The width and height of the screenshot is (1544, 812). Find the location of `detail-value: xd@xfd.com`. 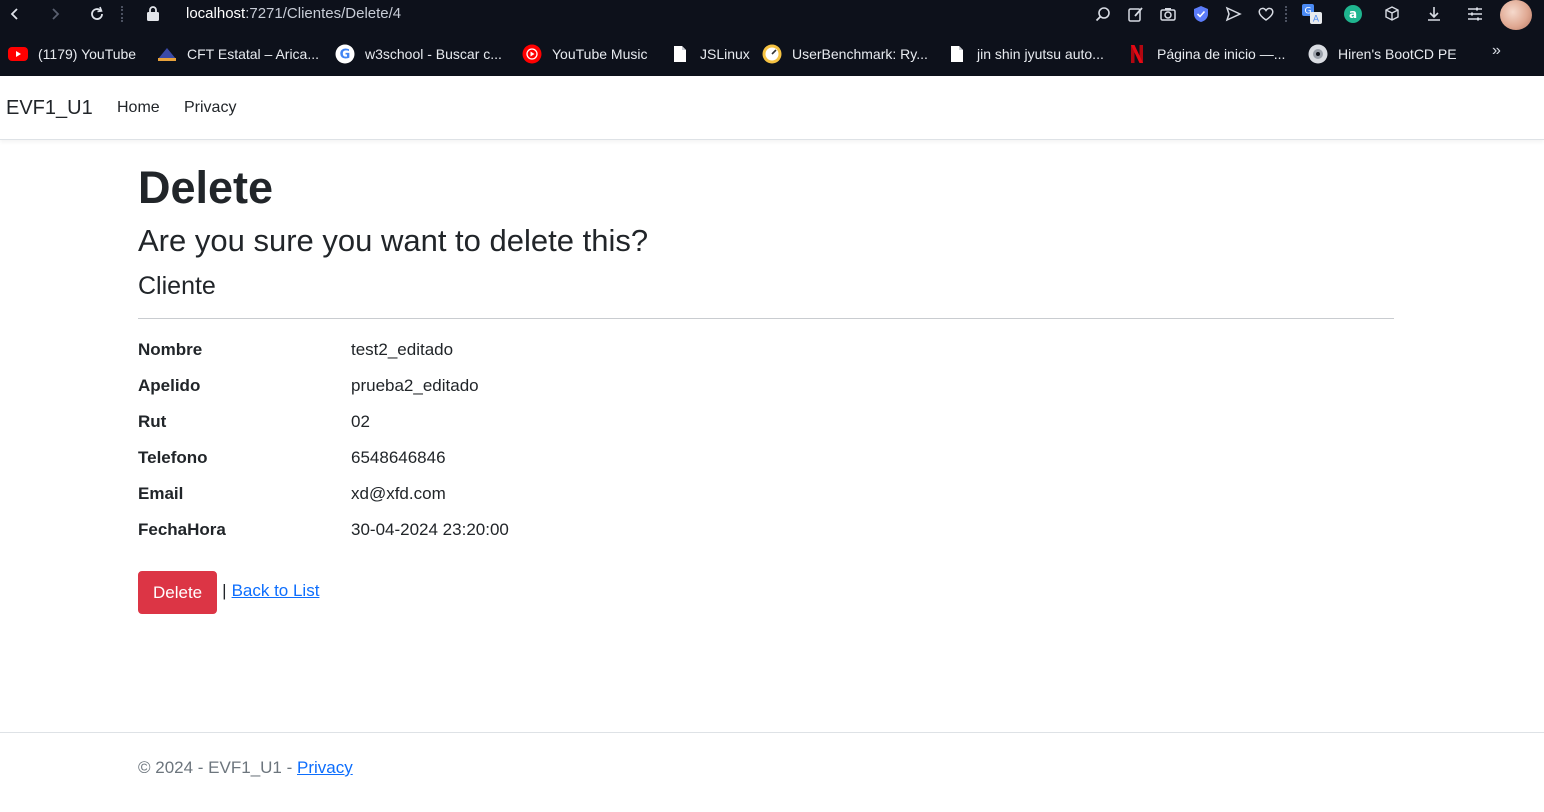

detail-value: xd@xfd.com is located at coordinates (398, 493).